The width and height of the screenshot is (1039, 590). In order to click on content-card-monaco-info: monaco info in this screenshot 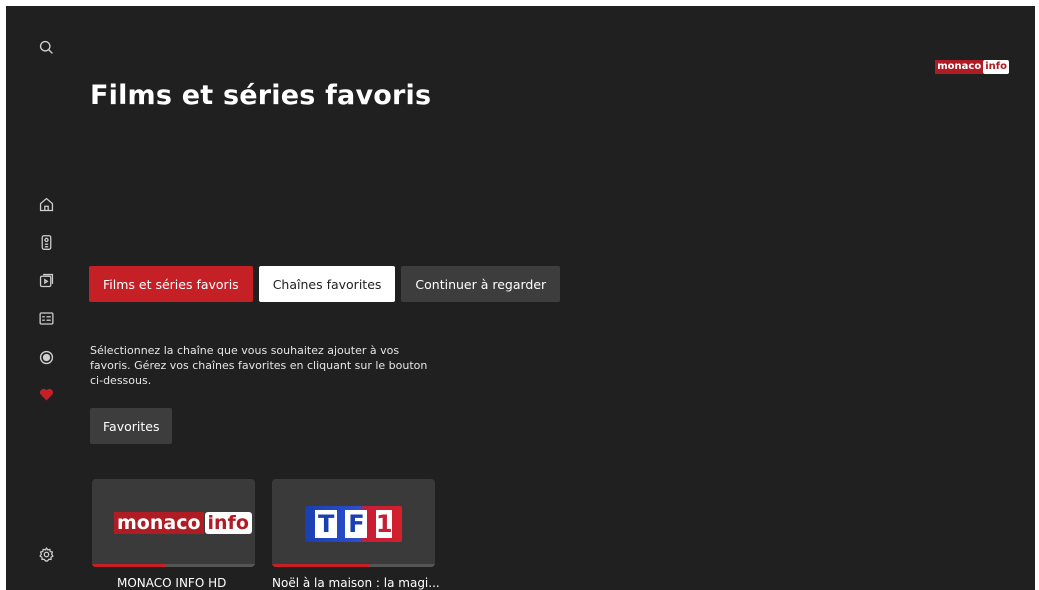, I will do `click(173, 523)`.